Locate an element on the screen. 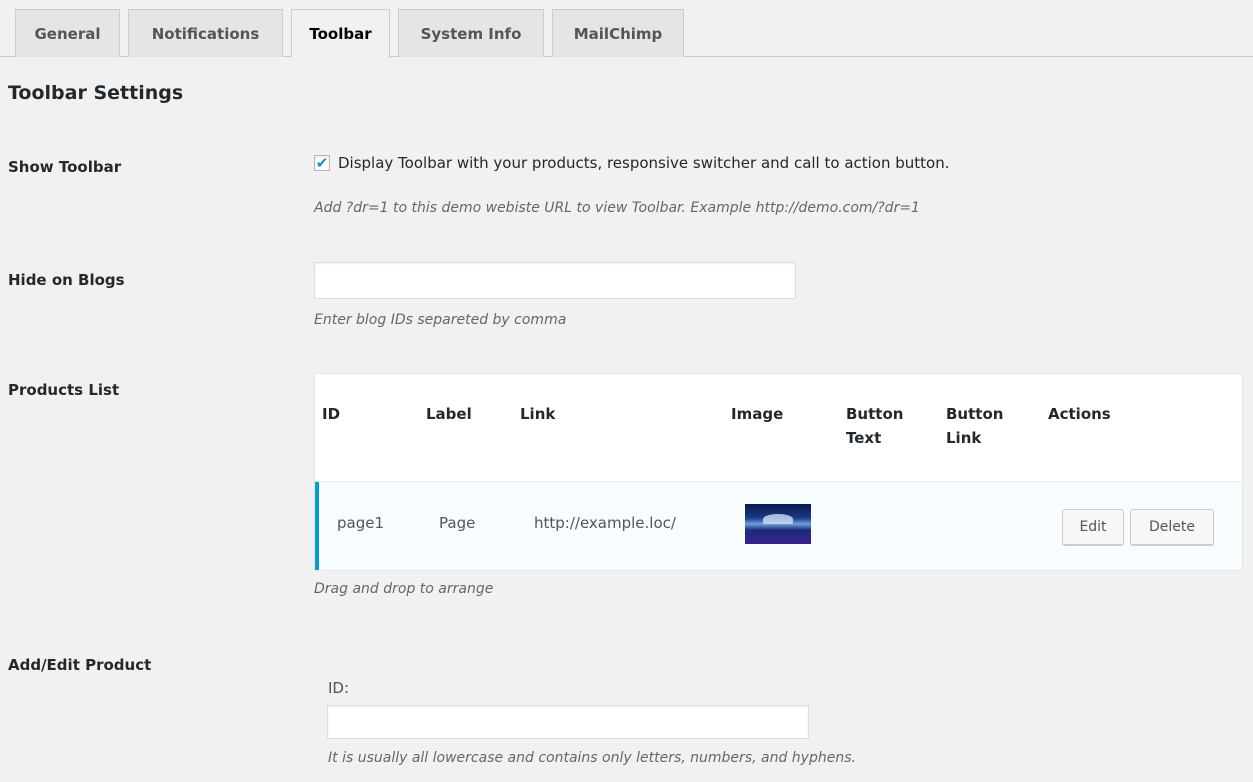 This screenshot has width=1253, height=782. product-id-input is located at coordinates (568, 722).